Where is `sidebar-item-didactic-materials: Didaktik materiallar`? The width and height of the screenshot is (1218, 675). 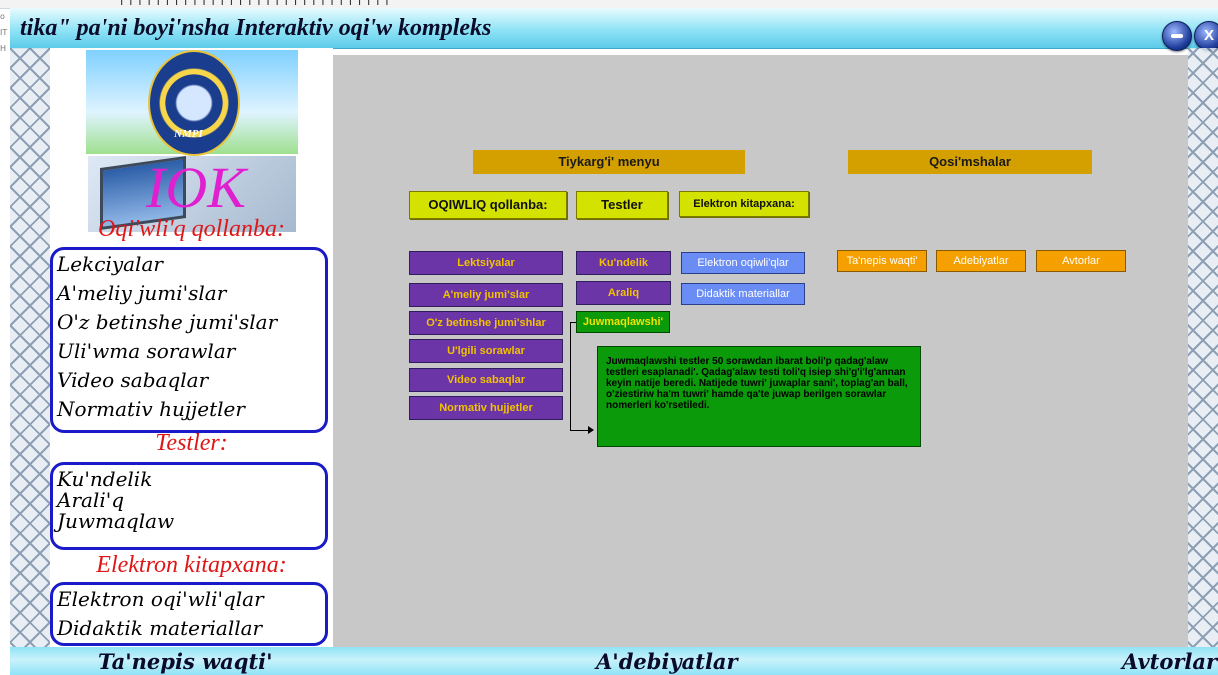 sidebar-item-didactic-materials: Didaktik materiallar is located at coordinates (189, 628).